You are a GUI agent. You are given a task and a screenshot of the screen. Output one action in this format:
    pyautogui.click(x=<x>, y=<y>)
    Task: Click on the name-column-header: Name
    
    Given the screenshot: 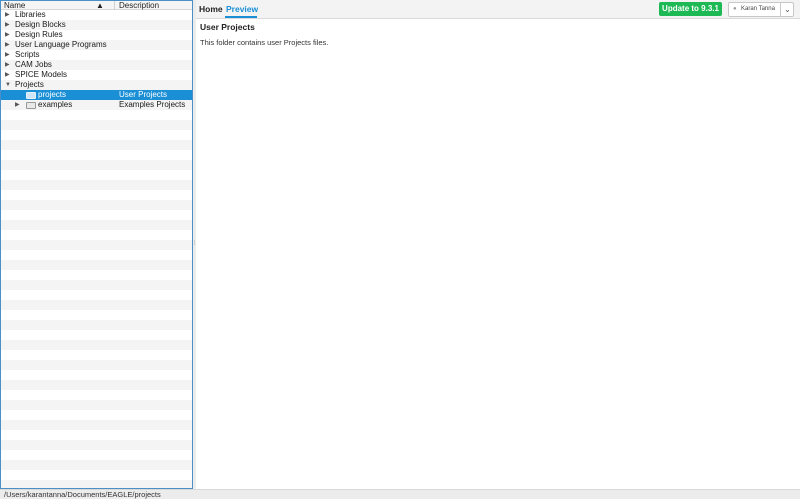 What is the action you would take?
    pyautogui.click(x=14, y=5)
    